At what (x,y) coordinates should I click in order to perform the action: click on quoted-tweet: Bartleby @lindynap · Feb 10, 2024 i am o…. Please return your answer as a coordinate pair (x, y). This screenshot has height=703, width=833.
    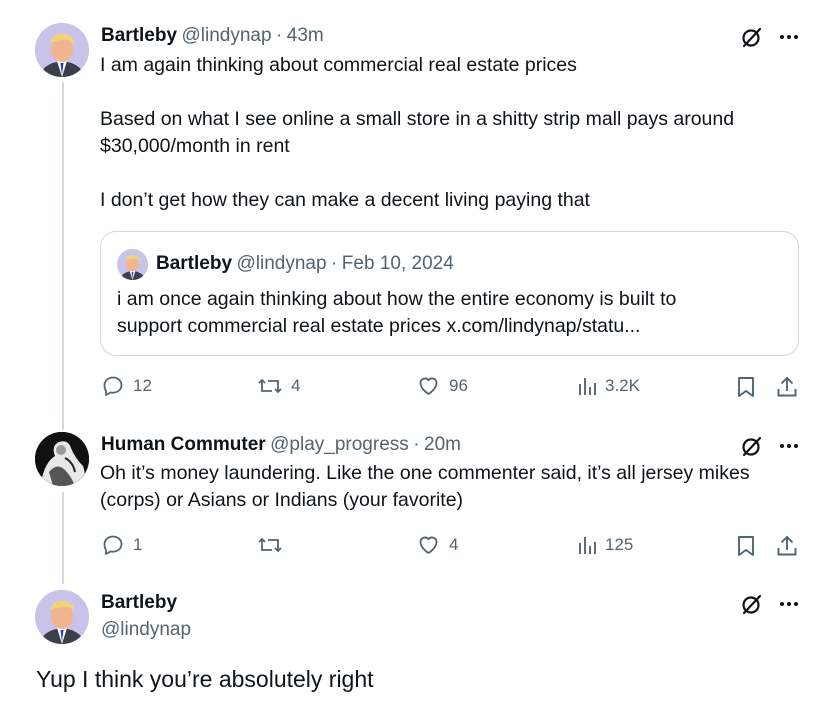
    Looking at the image, I should click on (449, 293).